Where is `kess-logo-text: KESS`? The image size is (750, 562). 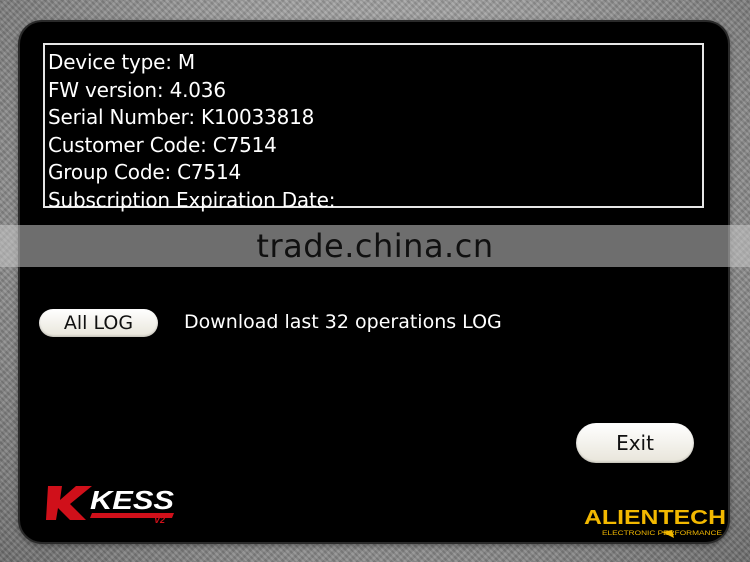 kess-logo-text: KESS is located at coordinates (132, 500).